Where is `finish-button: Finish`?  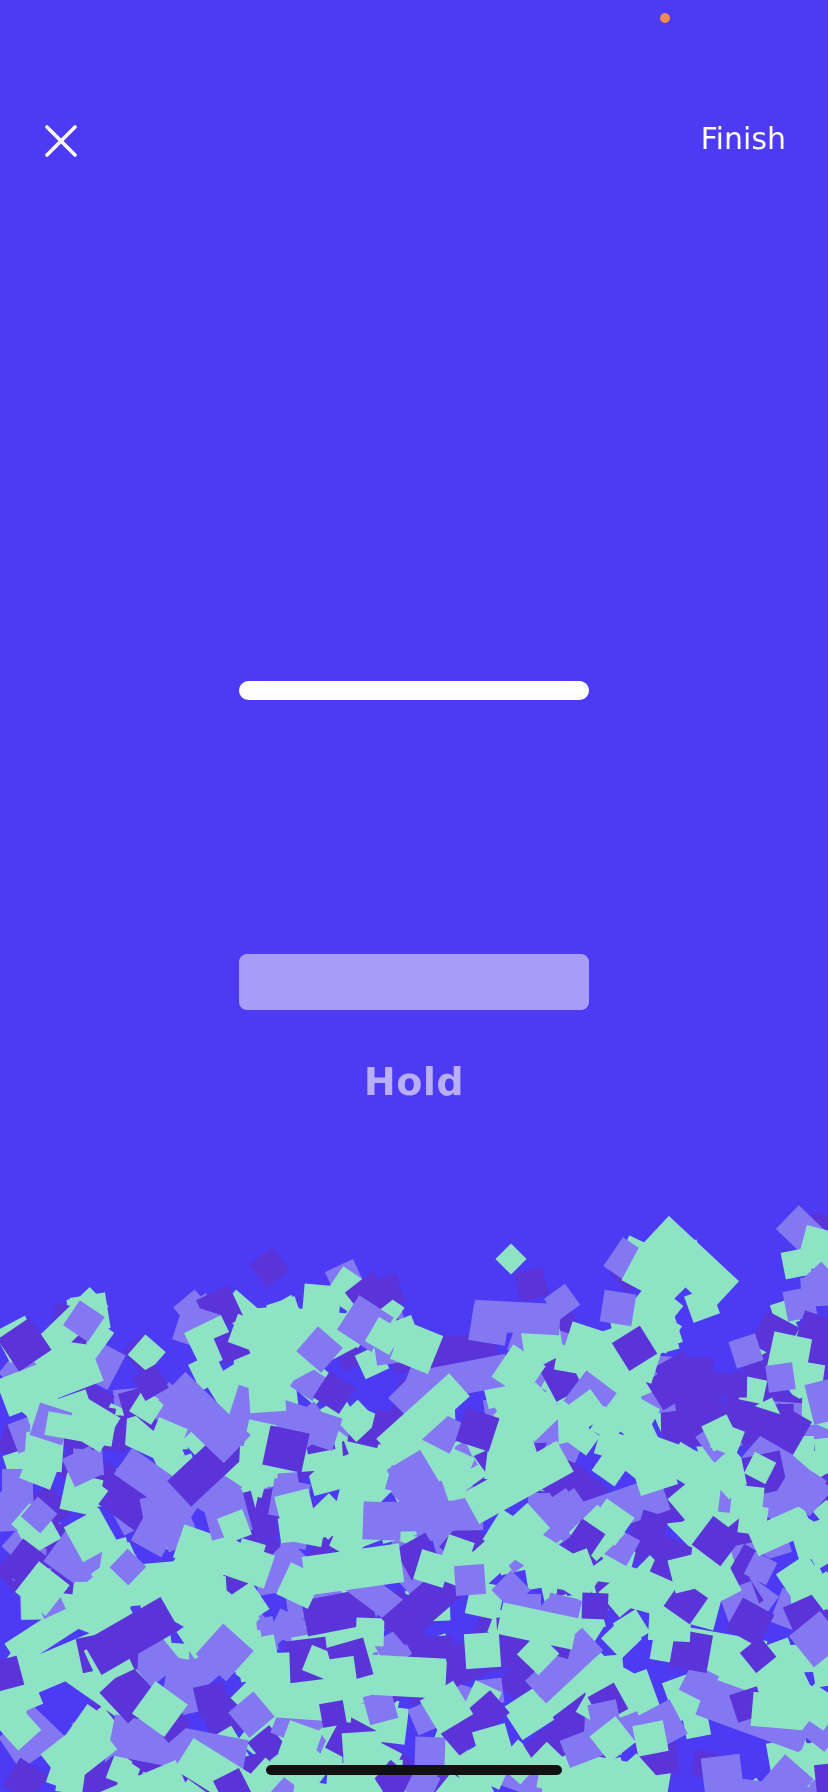
finish-button: Finish is located at coordinates (743, 140).